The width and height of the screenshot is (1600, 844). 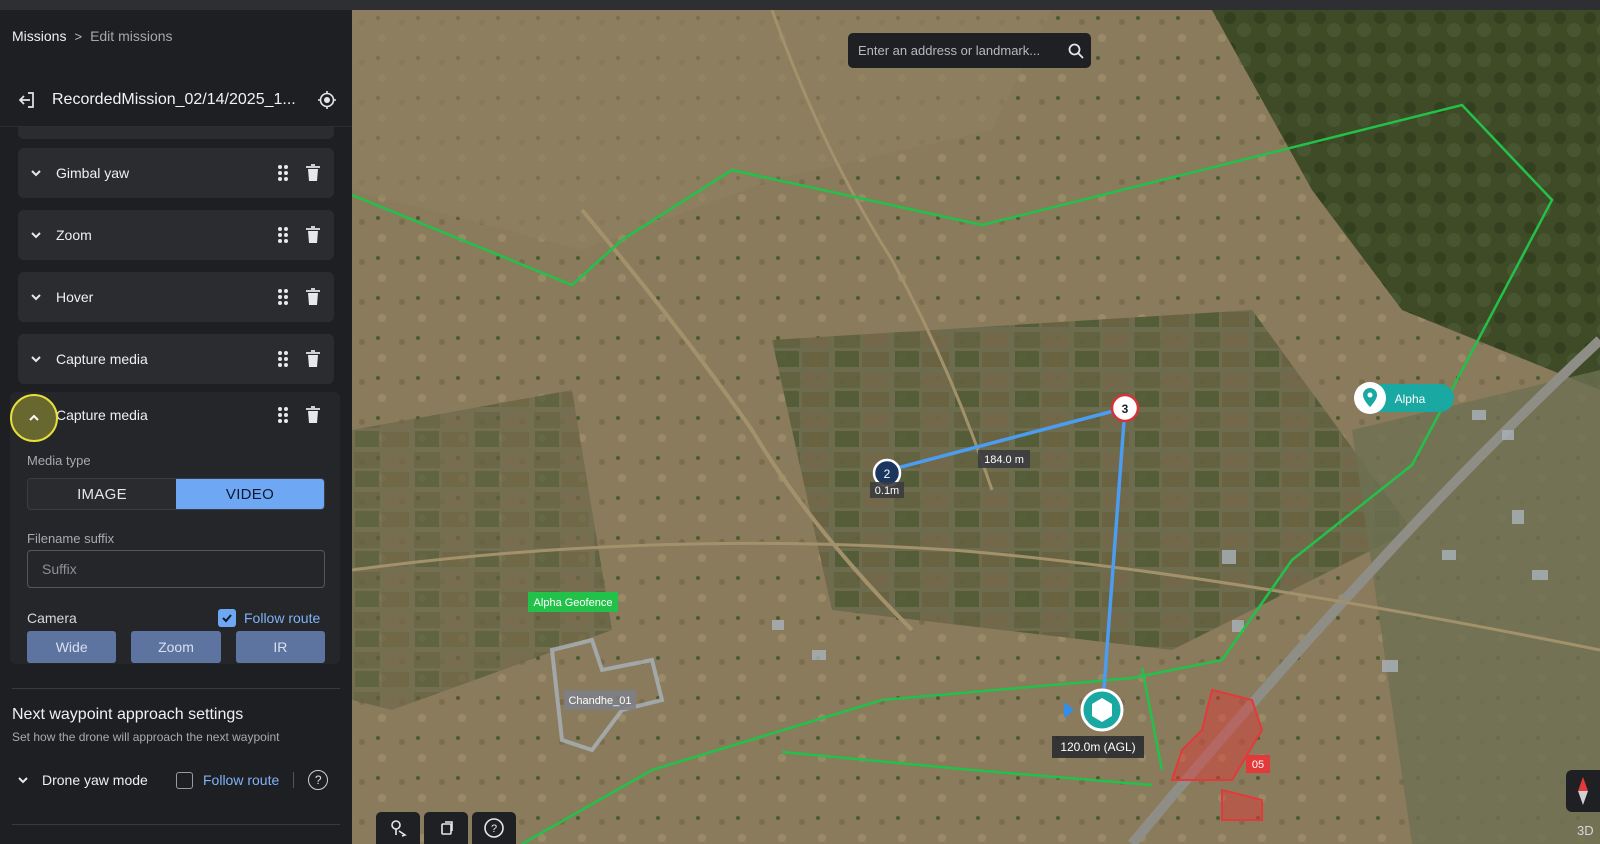 What do you see at coordinates (1076, 51) in the screenshot?
I see `search-icon` at bounding box center [1076, 51].